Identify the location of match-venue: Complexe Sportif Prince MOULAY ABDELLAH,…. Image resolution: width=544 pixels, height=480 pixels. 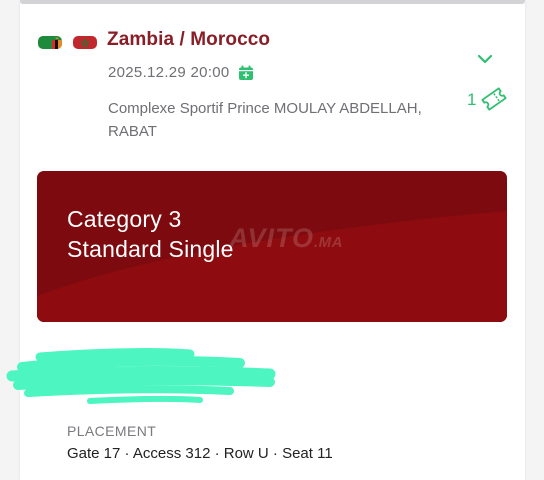
(265, 120).